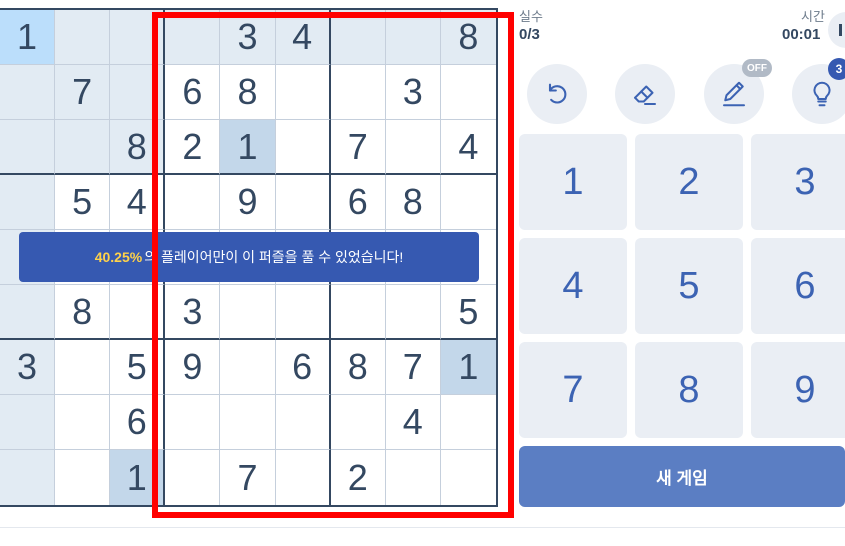 The image size is (845, 546). I want to click on numpad-3: 3, so click(798, 182).